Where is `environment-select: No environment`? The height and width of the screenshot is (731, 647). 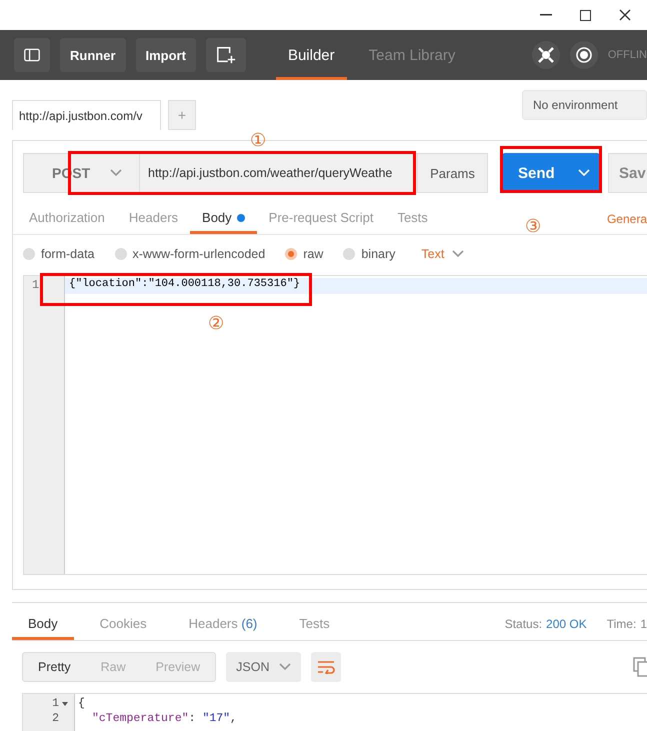 environment-select: No environment is located at coordinates (584, 105).